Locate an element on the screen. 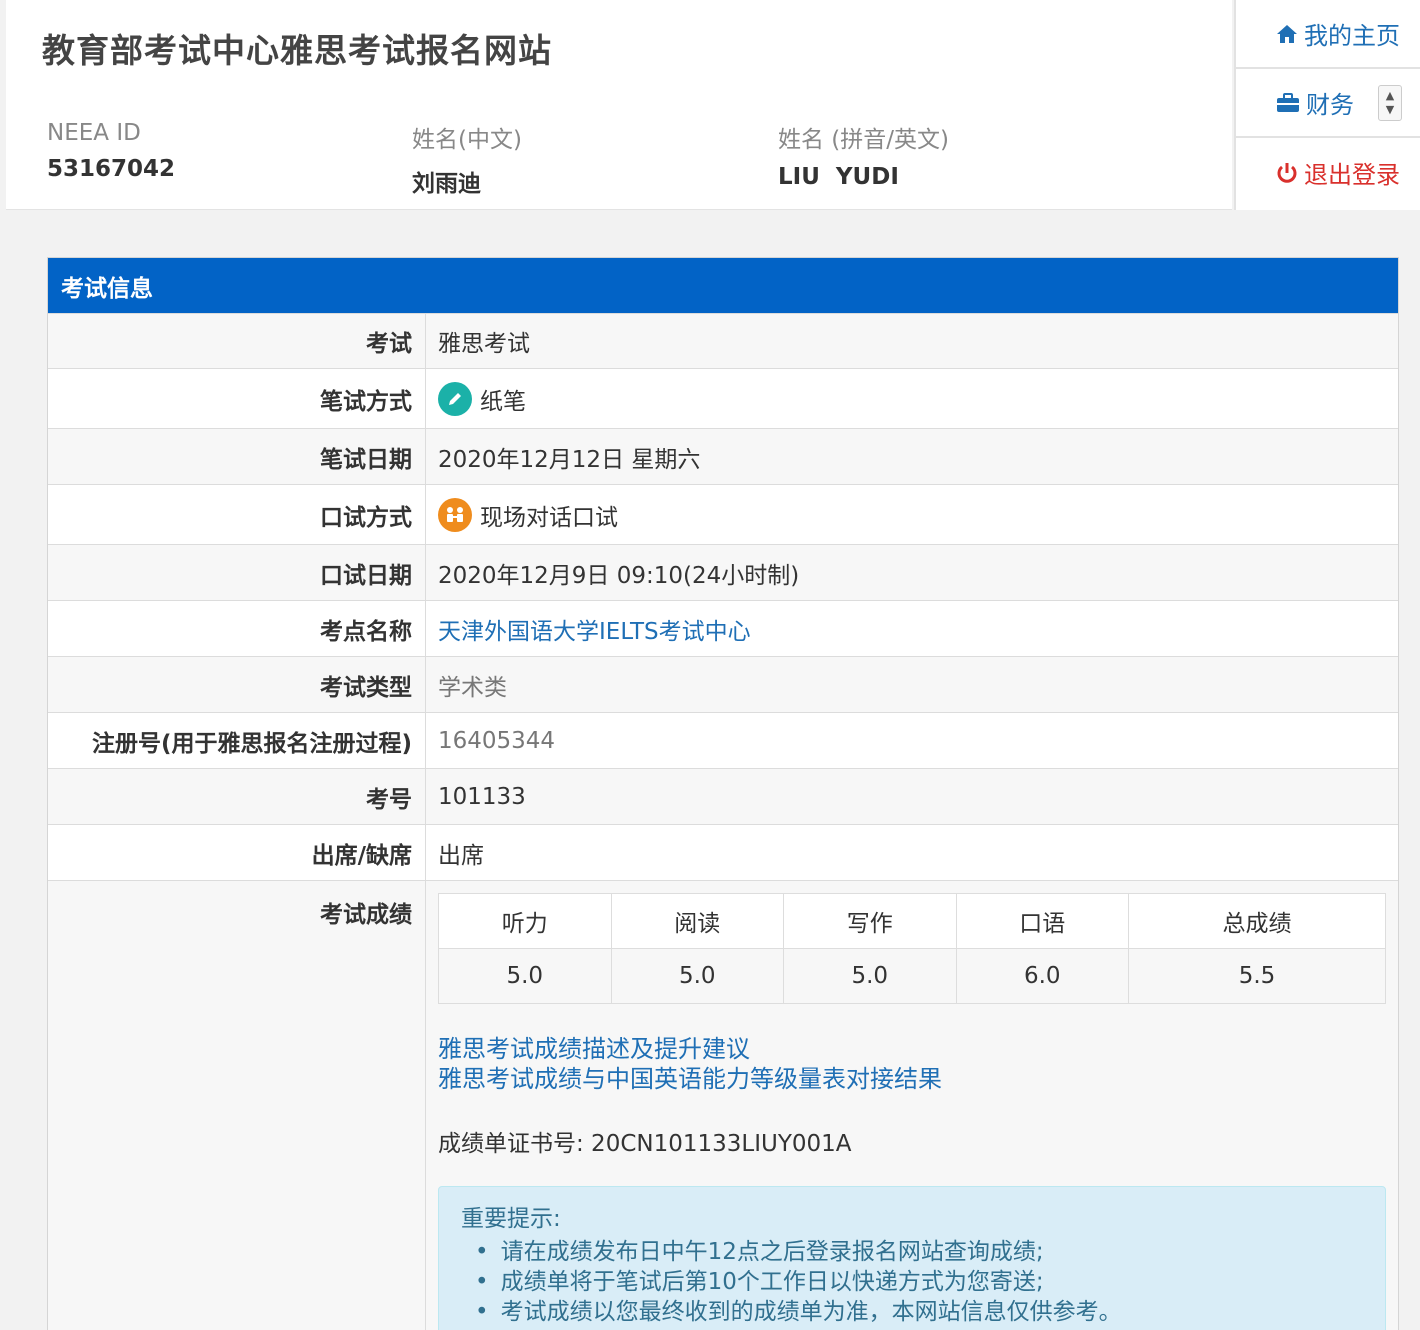  score-links: 雅思考试成绩描述及提升建议 雅思考试成绩与中国英语能力等级量表对接结果 is located at coordinates (912, 1064).